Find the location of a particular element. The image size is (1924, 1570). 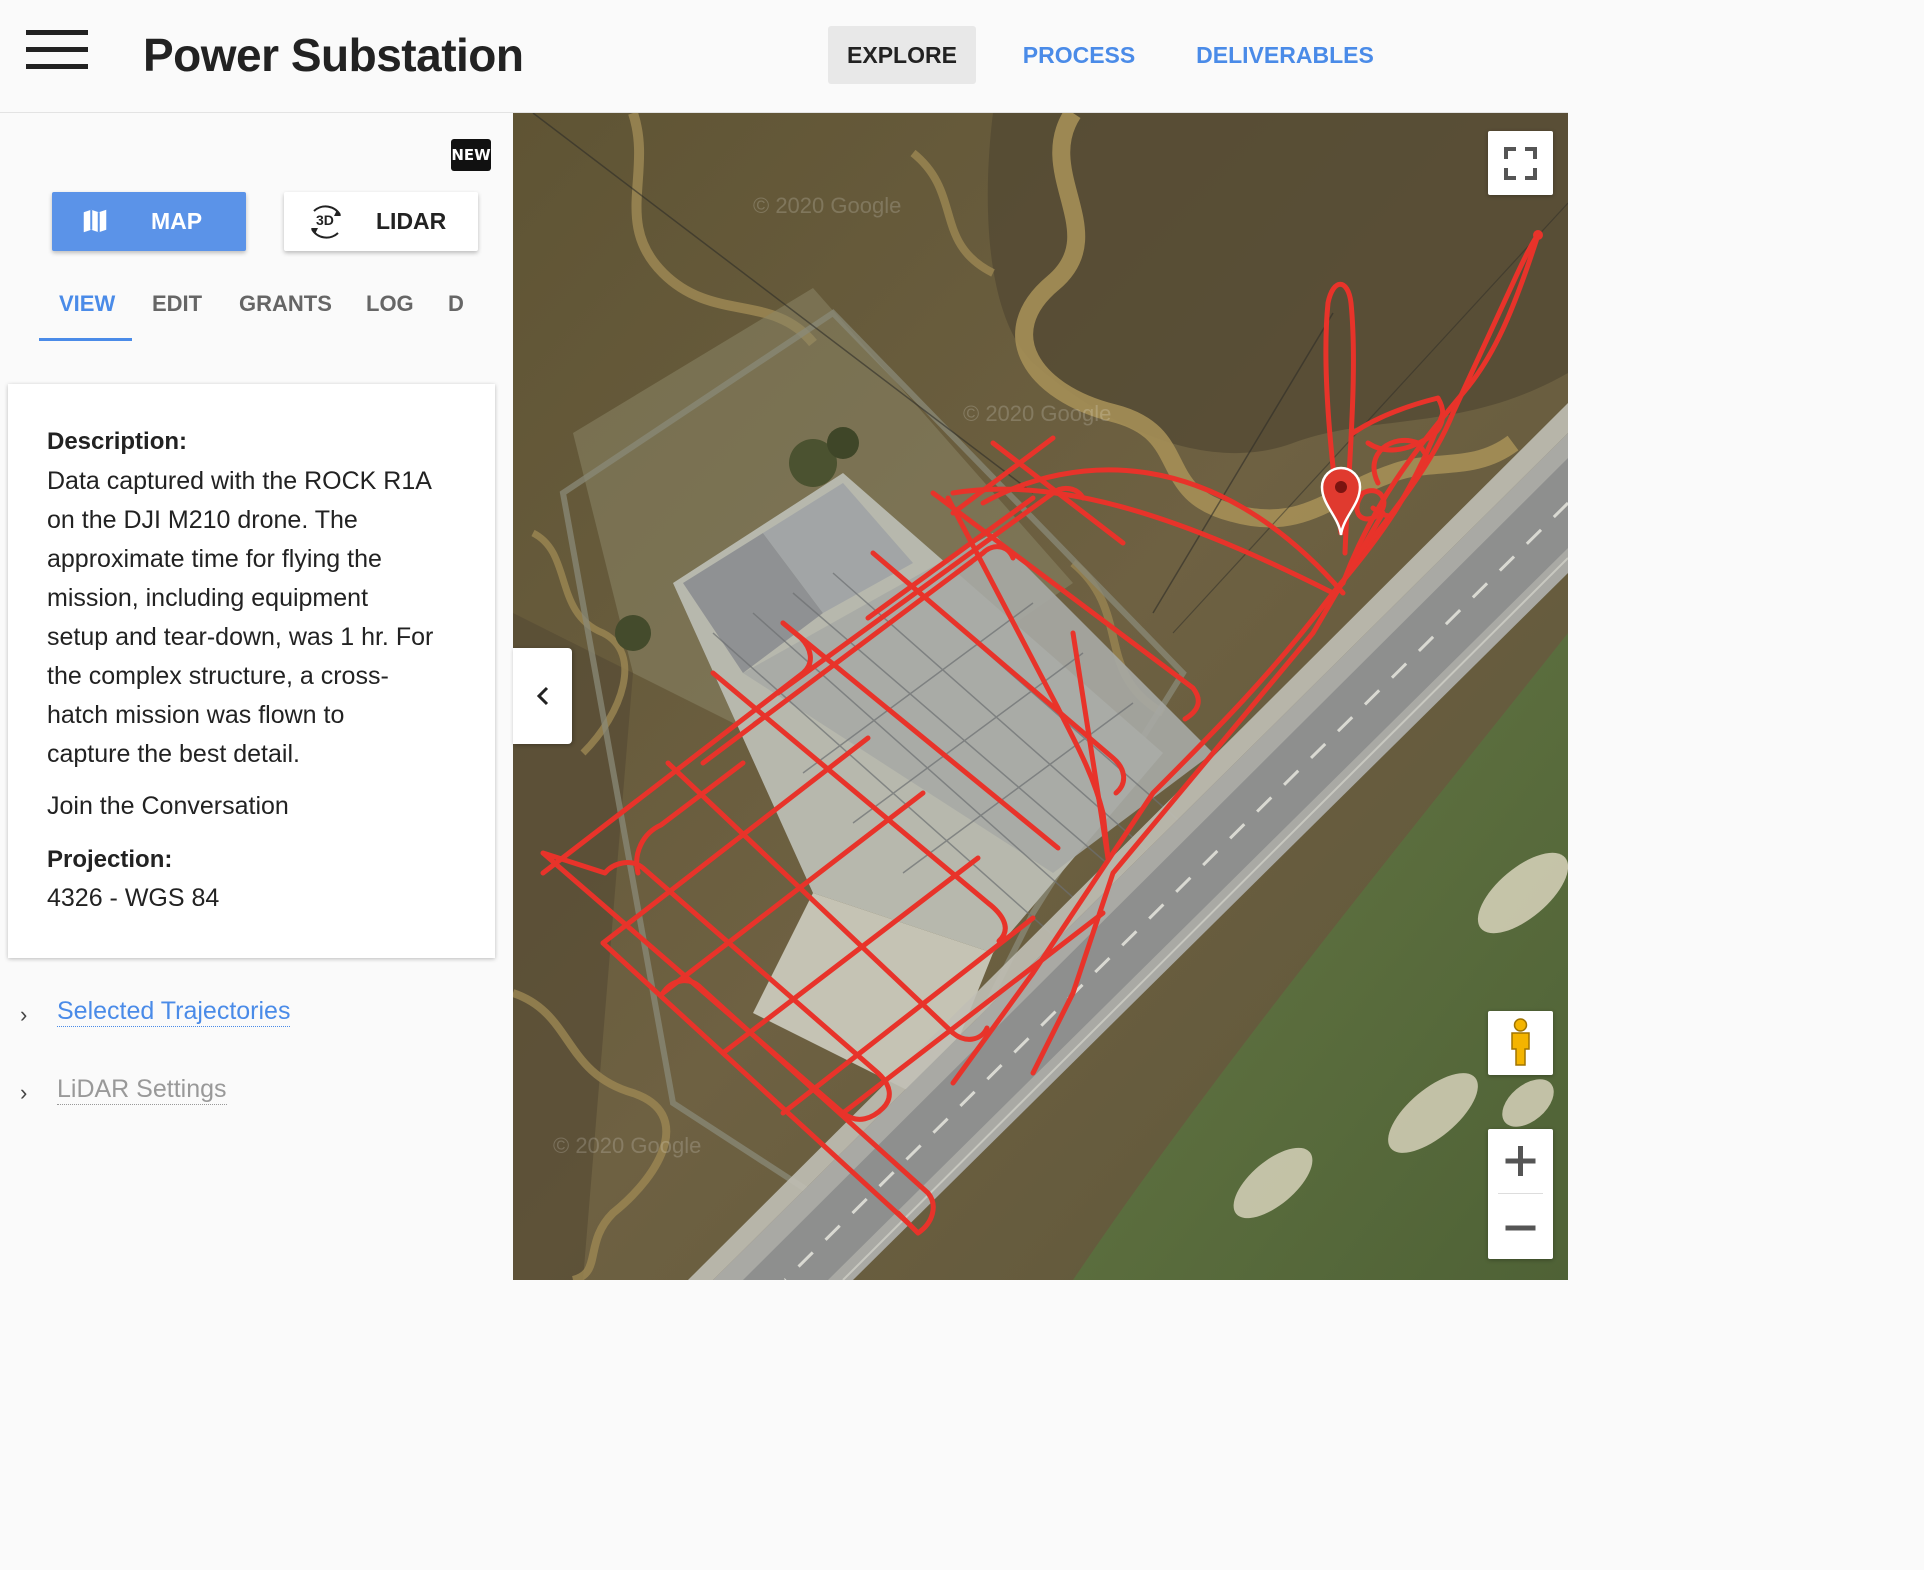

description-line: setup and tear-down, was 1 hr. For is located at coordinates (240, 637).